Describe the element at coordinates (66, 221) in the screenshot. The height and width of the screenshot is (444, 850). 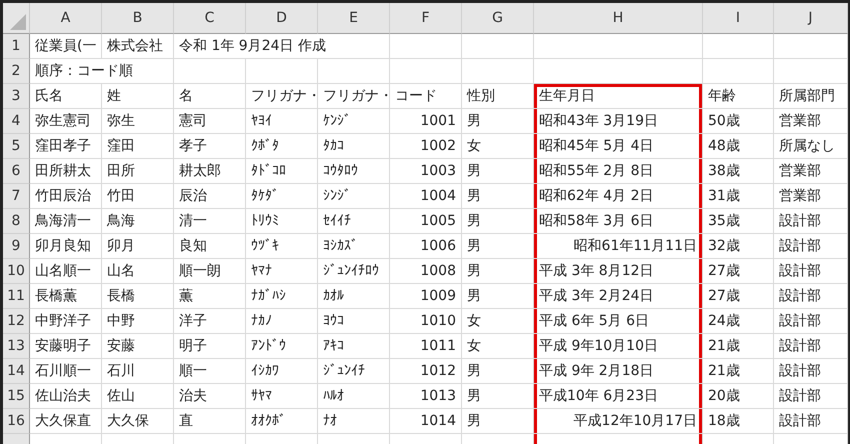
I see `table-cell: 鳥海清一` at that location.